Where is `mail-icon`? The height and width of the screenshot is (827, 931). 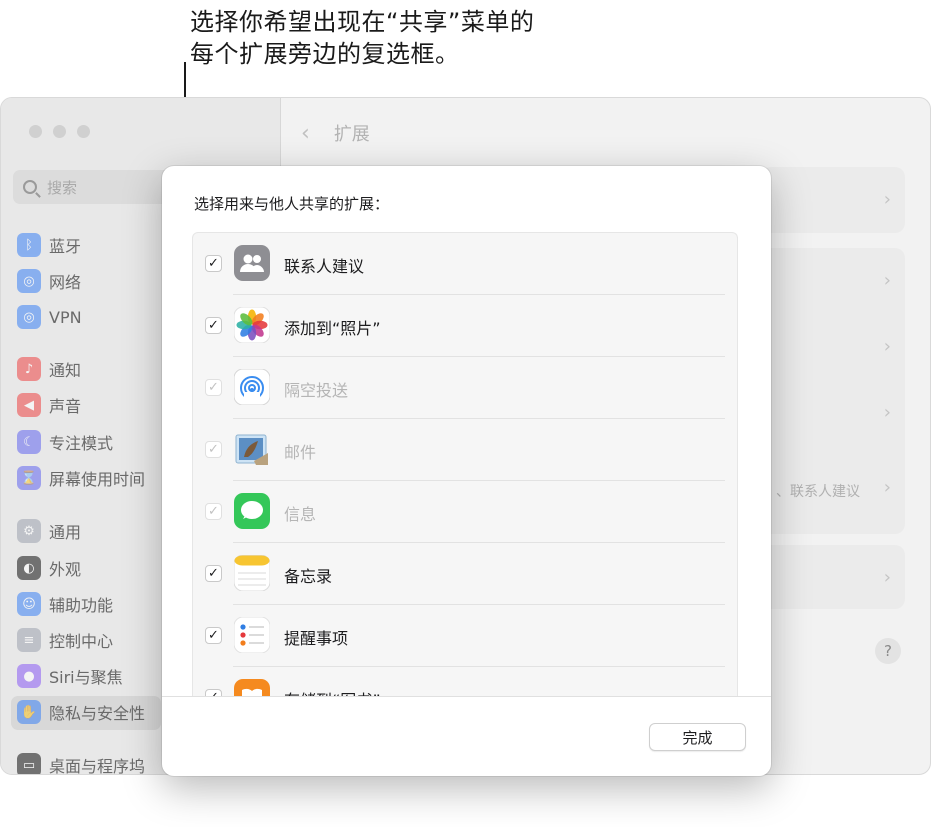
mail-icon is located at coordinates (252, 449).